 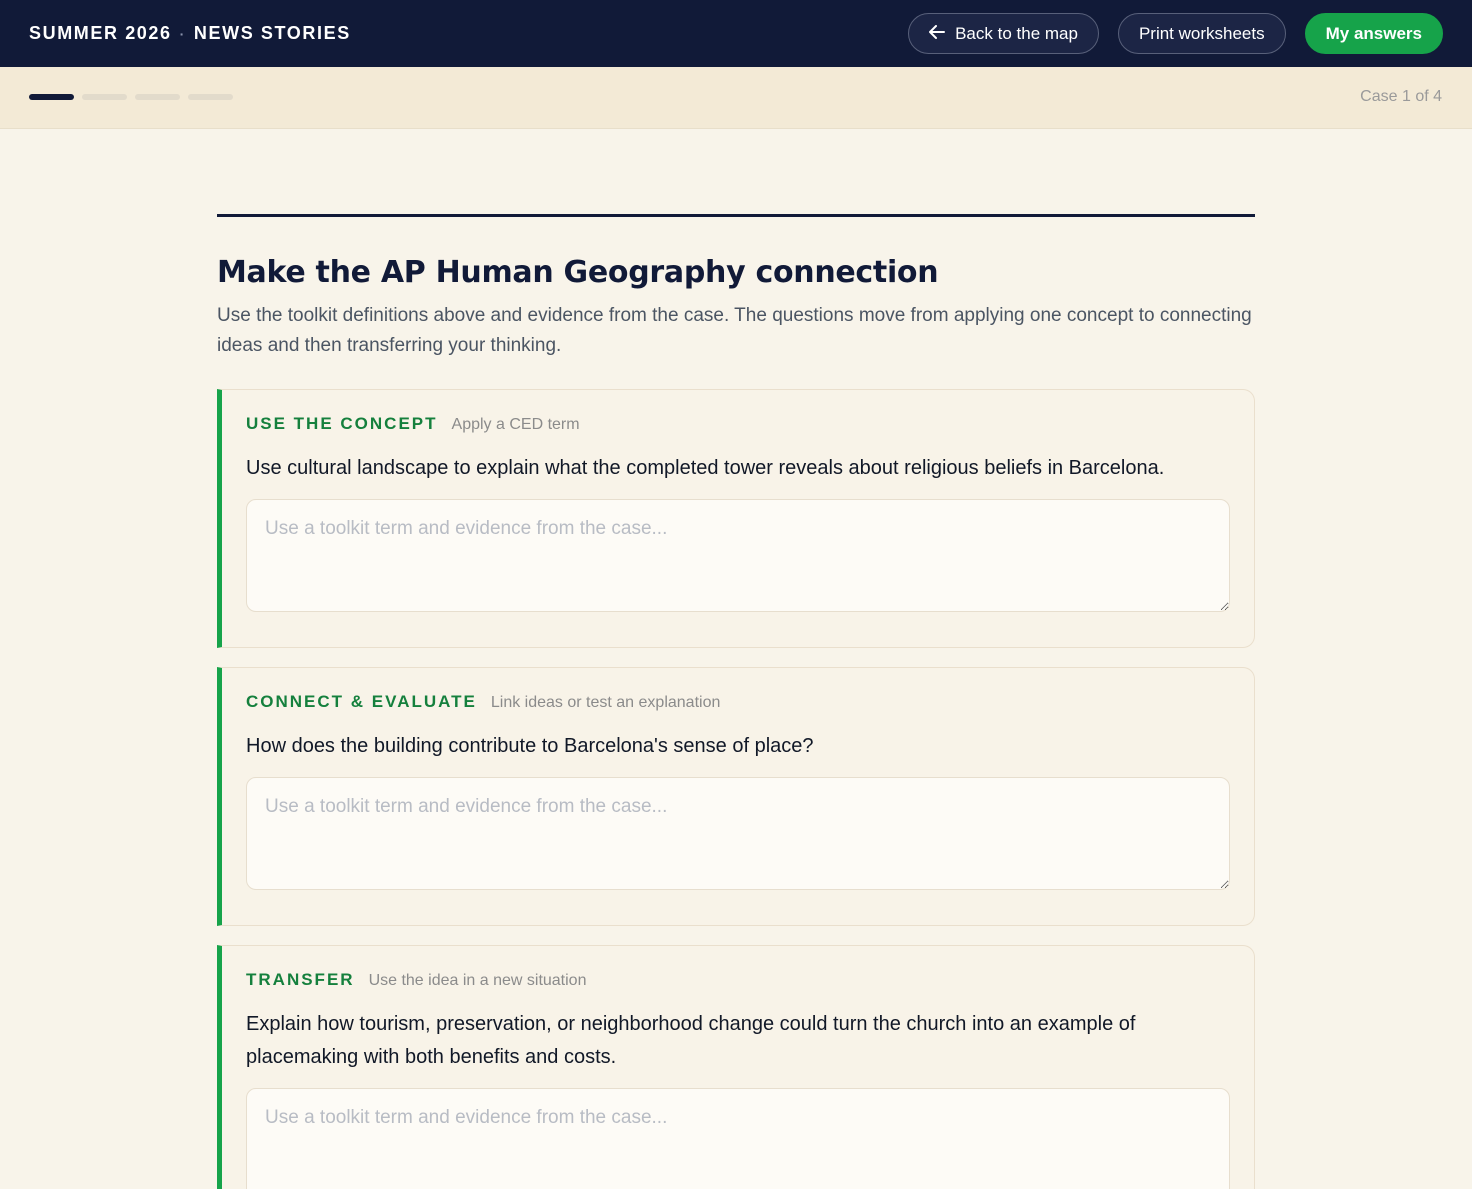 What do you see at coordinates (100, 33) in the screenshot?
I see `brand-season: SUMMER 2026` at bounding box center [100, 33].